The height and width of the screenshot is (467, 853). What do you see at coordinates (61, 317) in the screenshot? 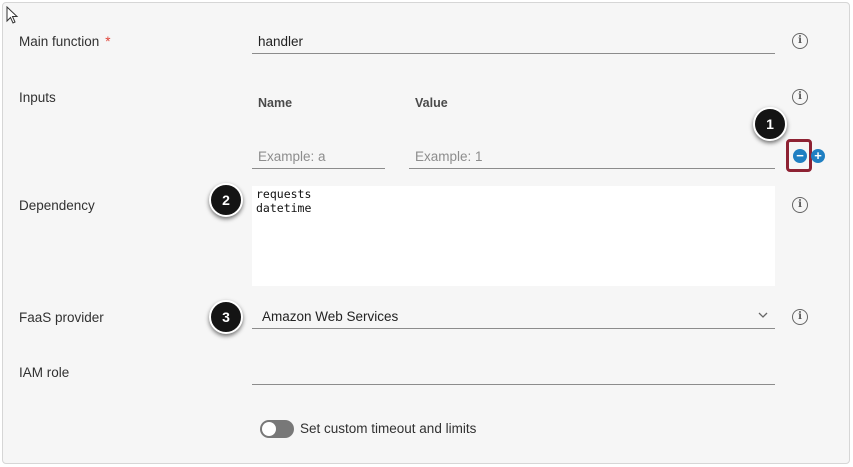
I see `faas-provider-label: FaaS provider` at bounding box center [61, 317].